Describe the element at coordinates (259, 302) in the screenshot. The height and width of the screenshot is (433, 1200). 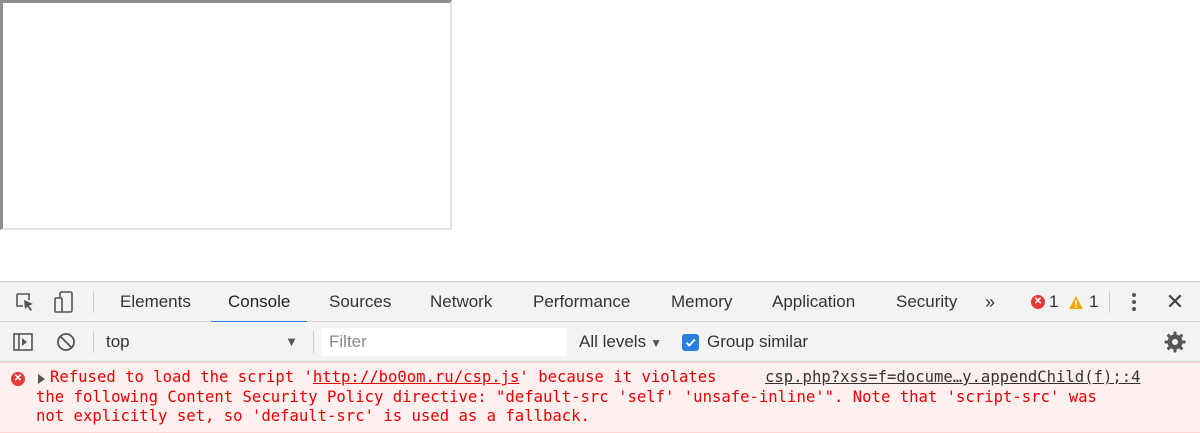
I see `tab-console: Console` at that location.